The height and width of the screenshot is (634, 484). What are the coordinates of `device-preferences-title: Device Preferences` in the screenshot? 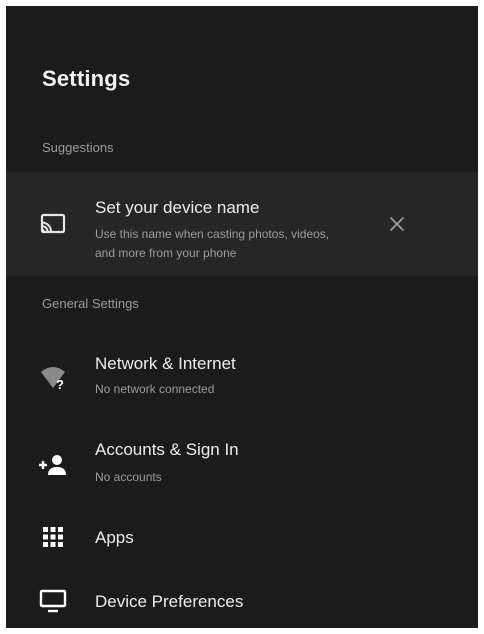 It's located at (169, 601).